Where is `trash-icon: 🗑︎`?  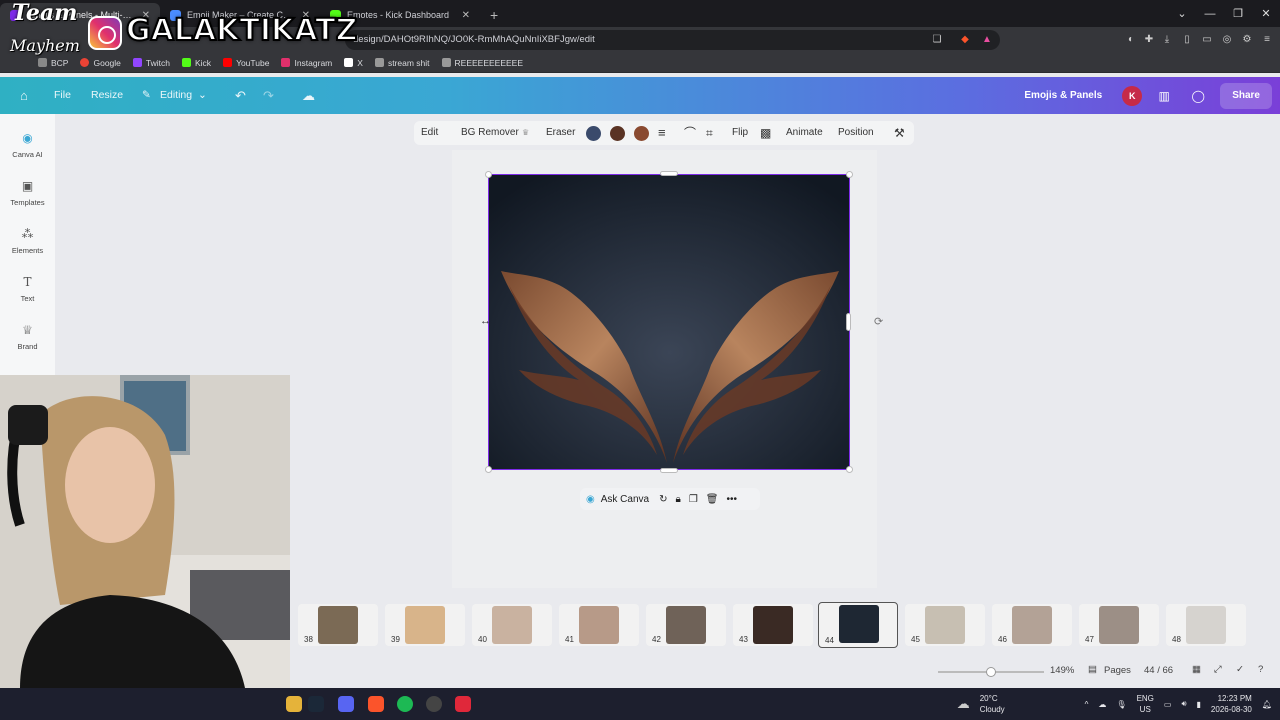 trash-icon: 🗑︎ is located at coordinates (712, 499).